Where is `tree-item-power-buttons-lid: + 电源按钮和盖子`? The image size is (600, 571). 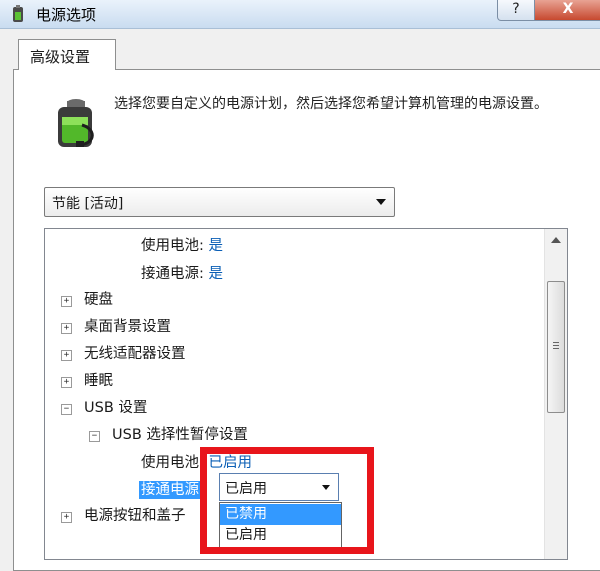
tree-item-power-buttons-lid: + 电源按钮和盖子 is located at coordinates (123, 514).